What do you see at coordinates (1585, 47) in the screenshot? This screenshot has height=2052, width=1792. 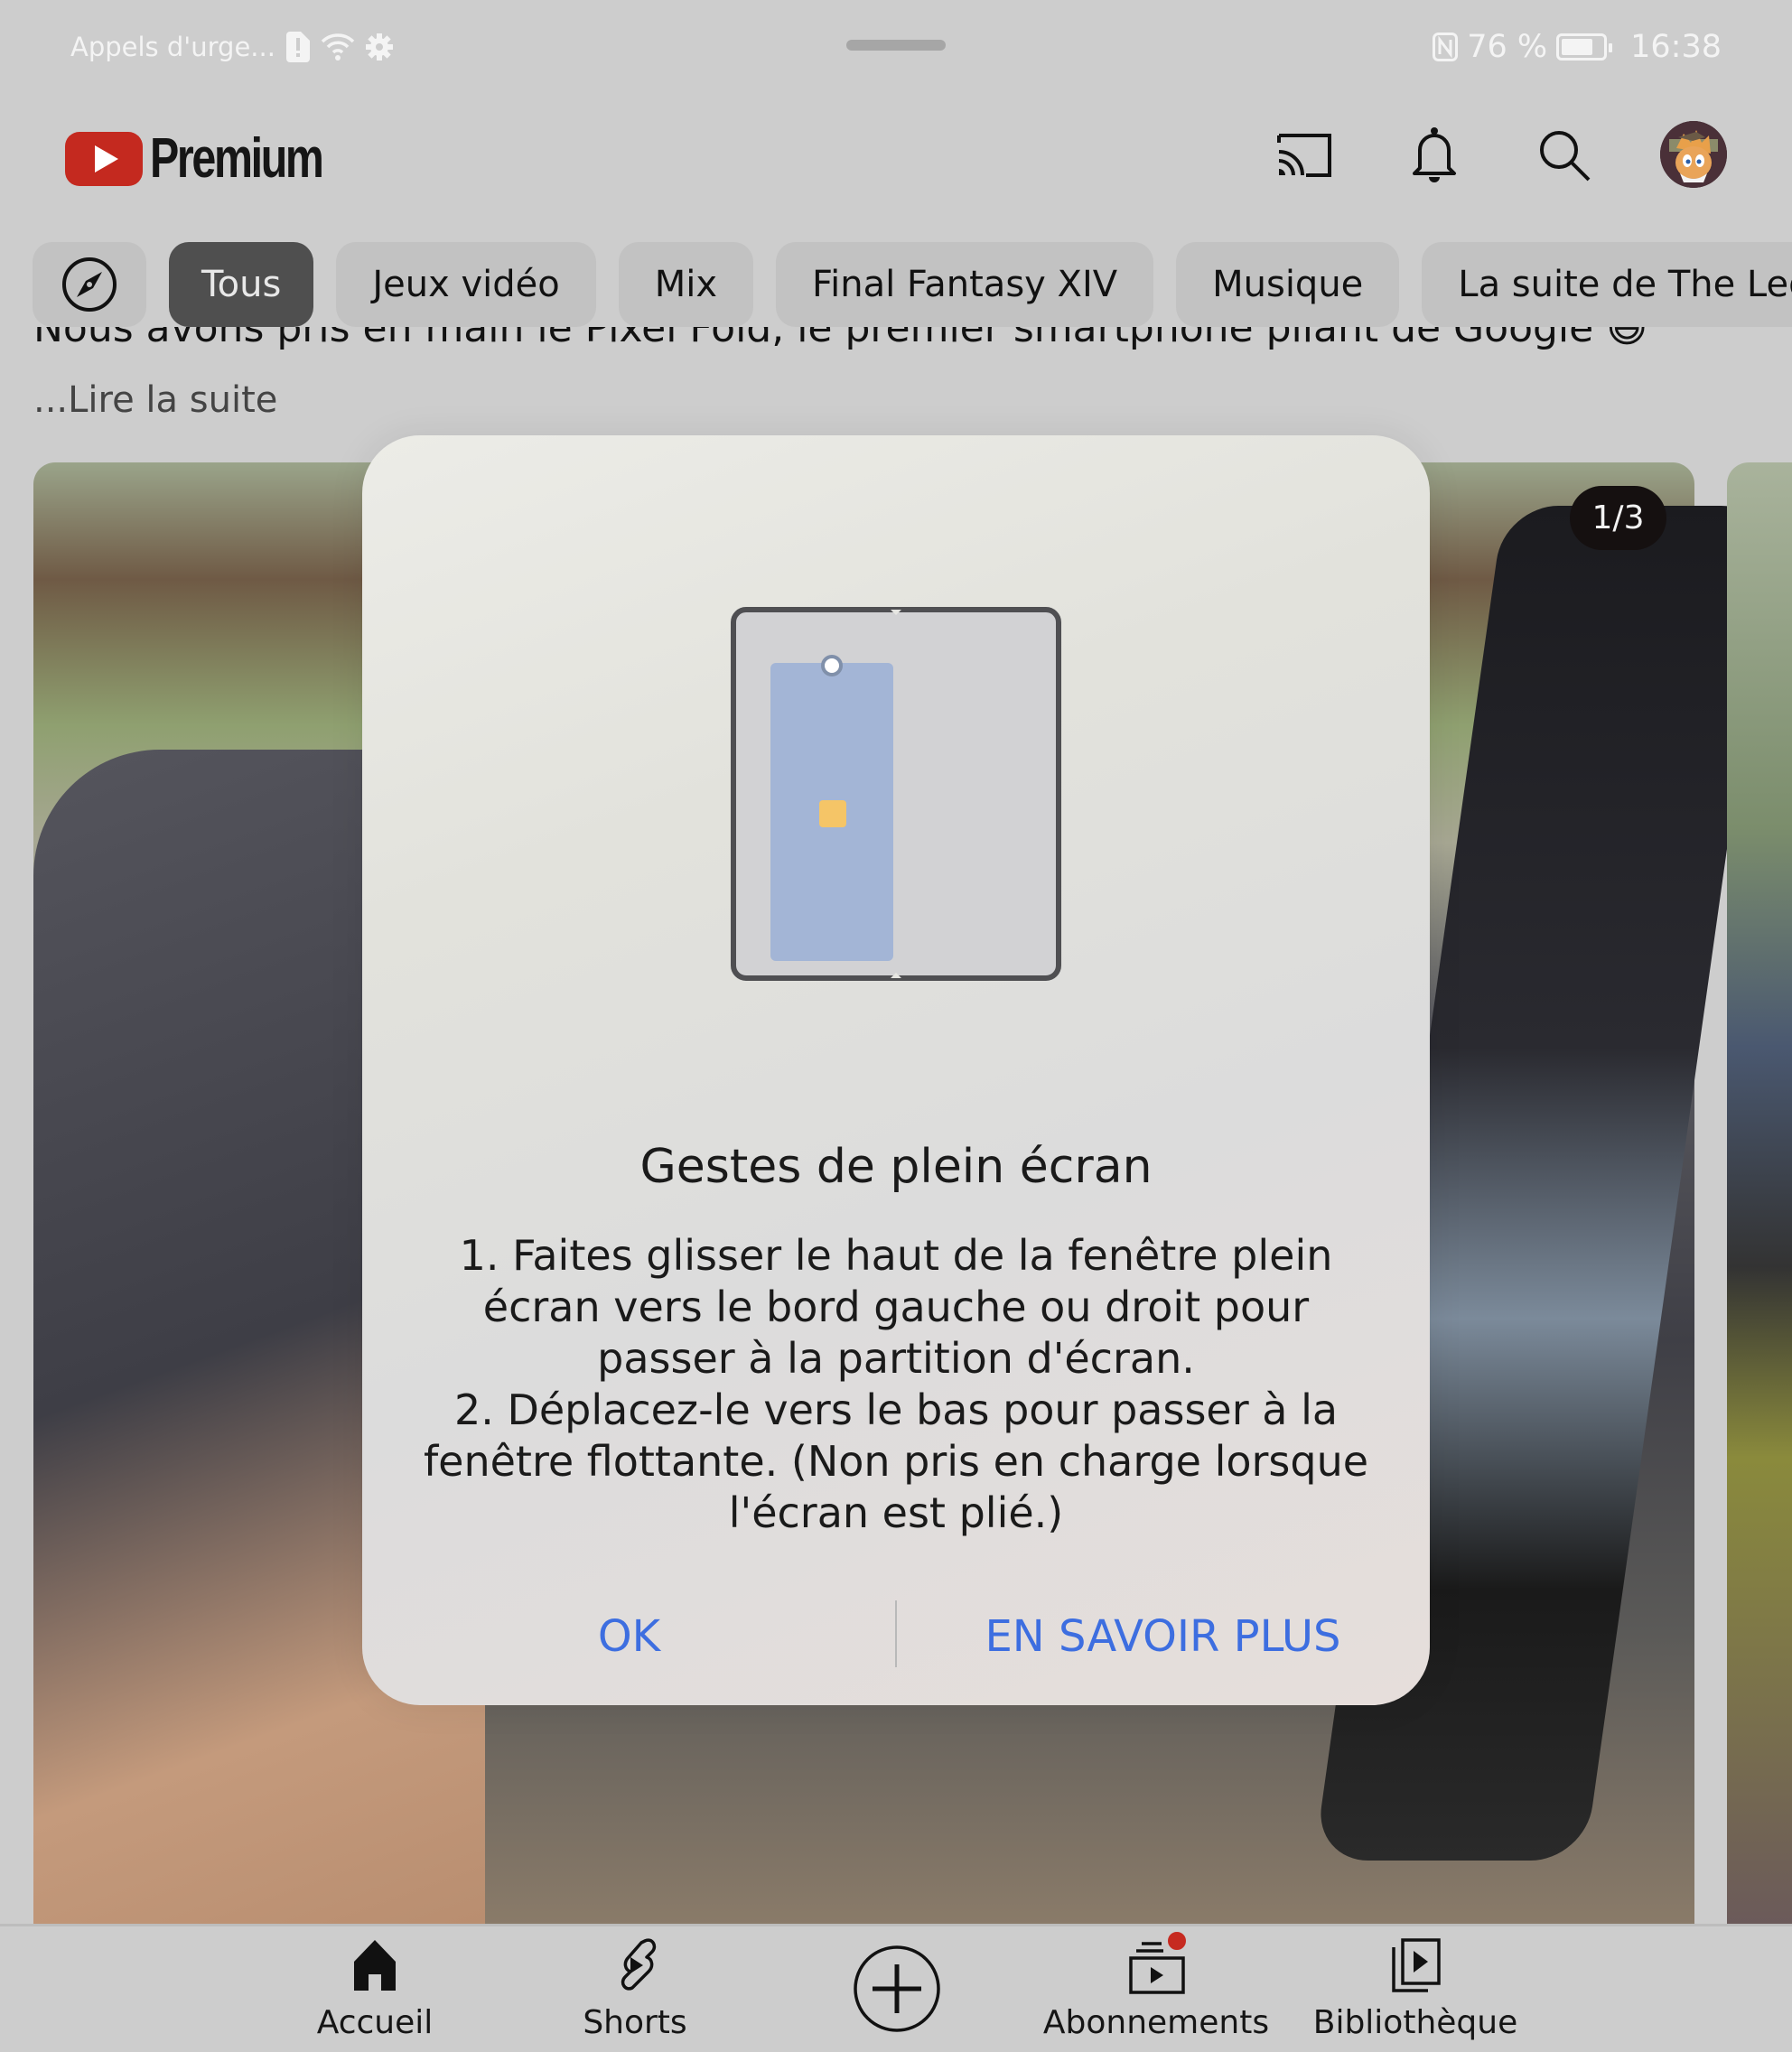 I see `battery-icon` at bounding box center [1585, 47].